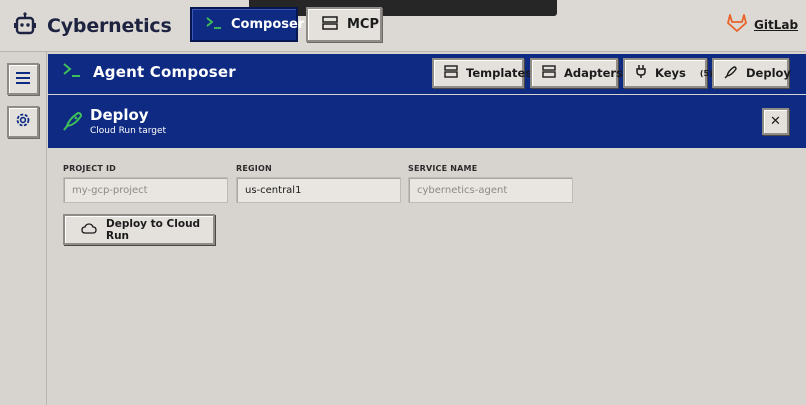 The image size is (806, 405). I want to click on robot-icon, so click(25, 26).